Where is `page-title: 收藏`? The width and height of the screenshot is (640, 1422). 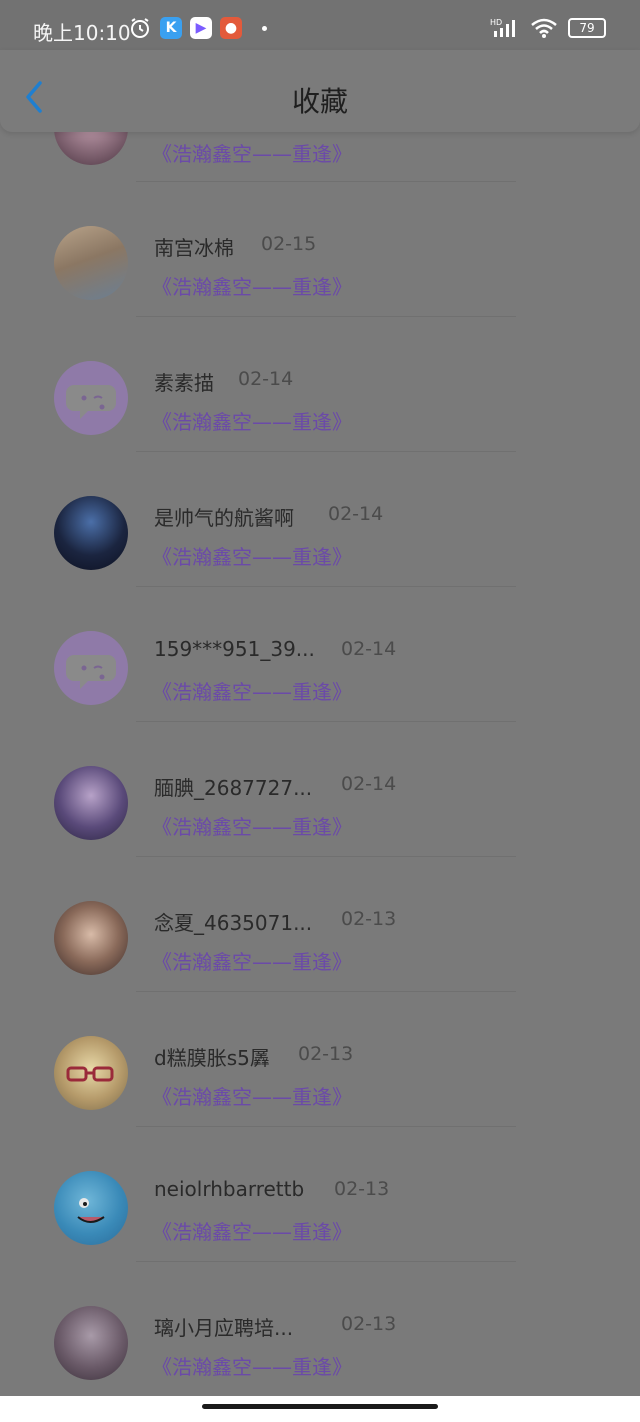 page-title: 收藏 is located at coordinates (319, 101).